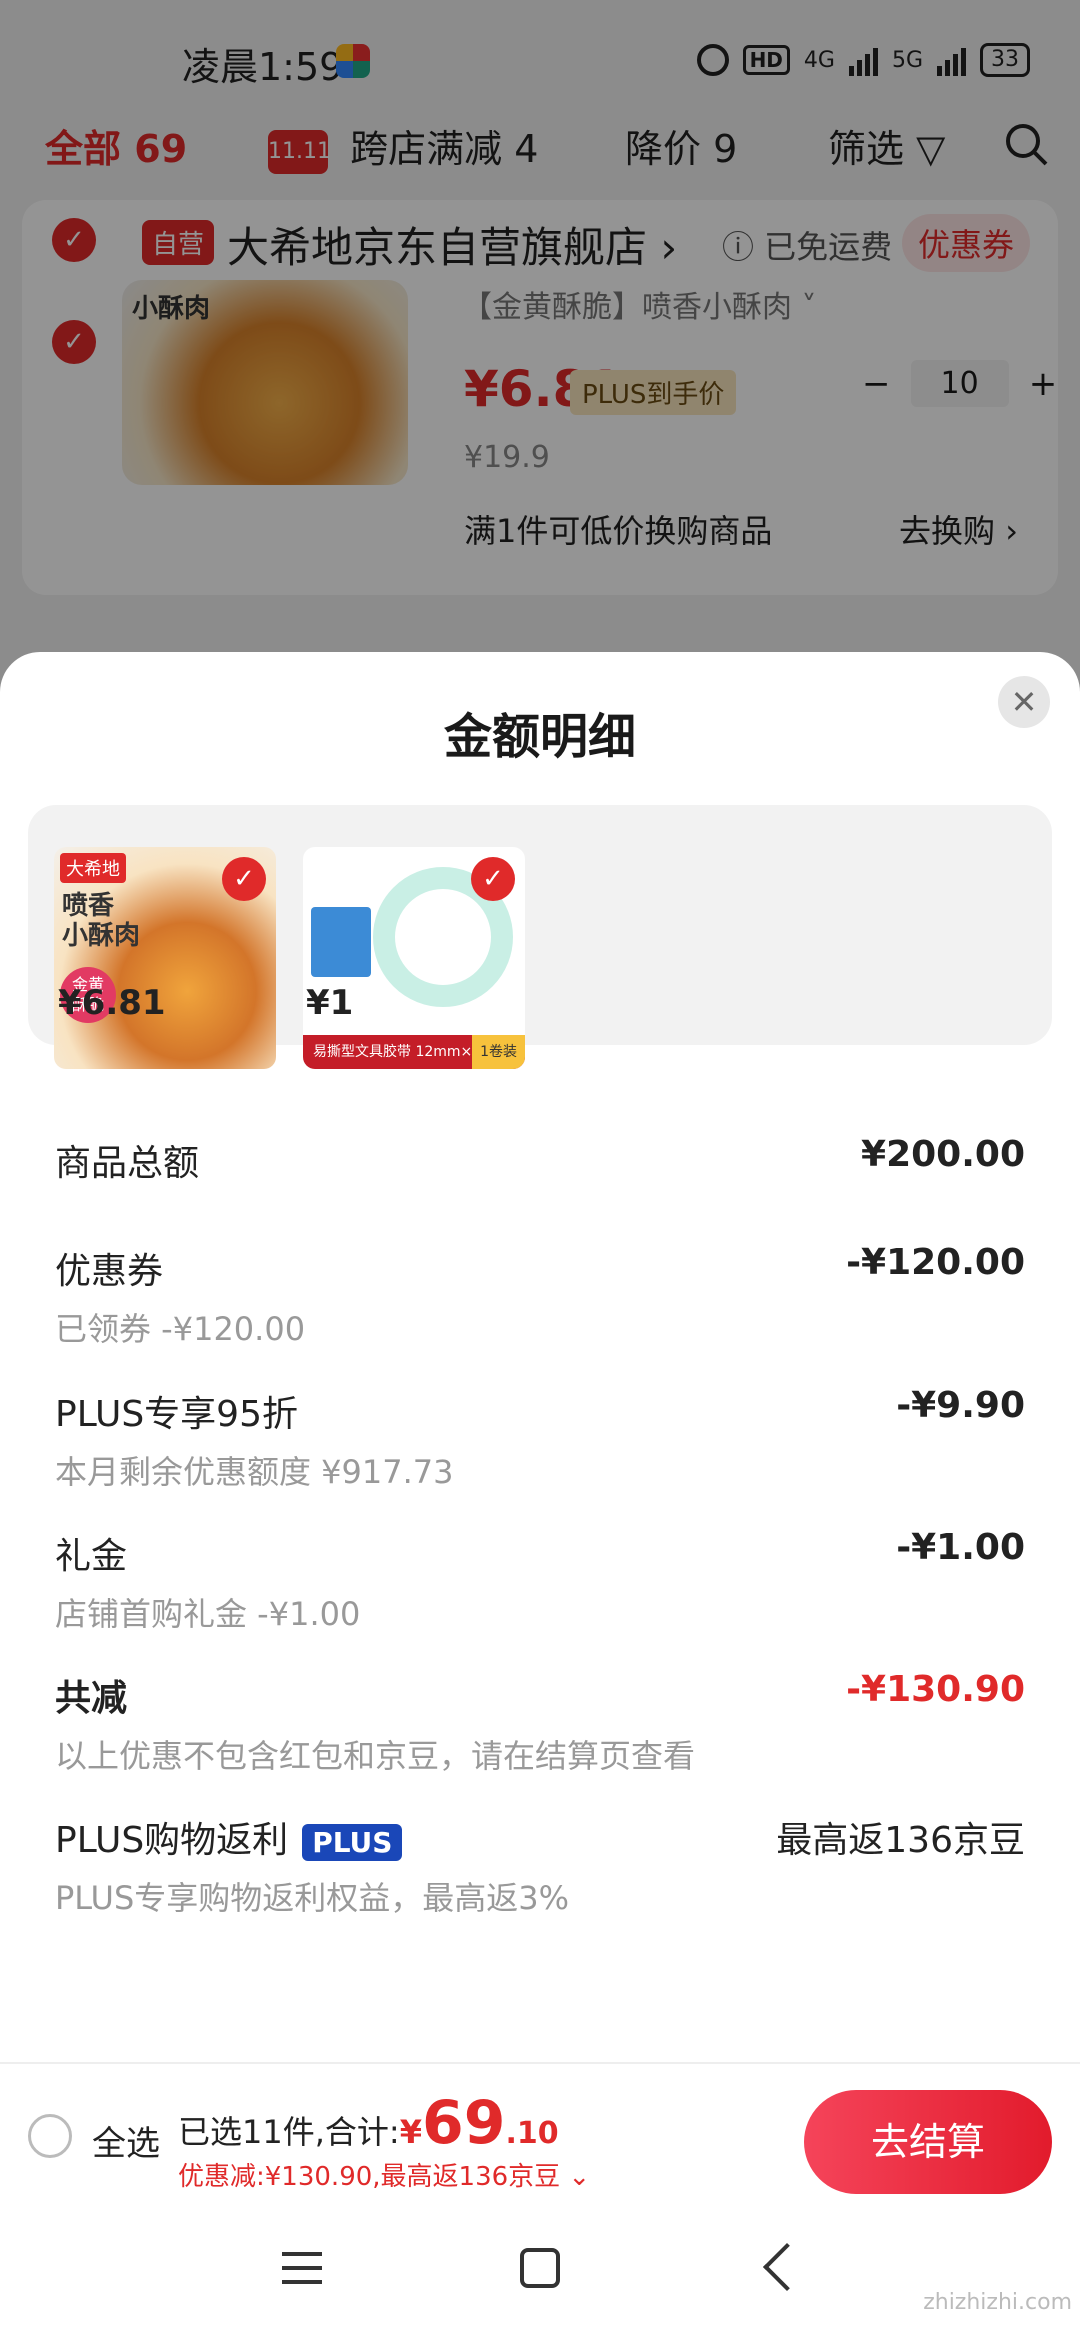 The image size is (1080, 2340). What do you see at coordinates (463, 2123) in the screenshot?
I see `total-integer: 69` at bounding box center [463, 2123].